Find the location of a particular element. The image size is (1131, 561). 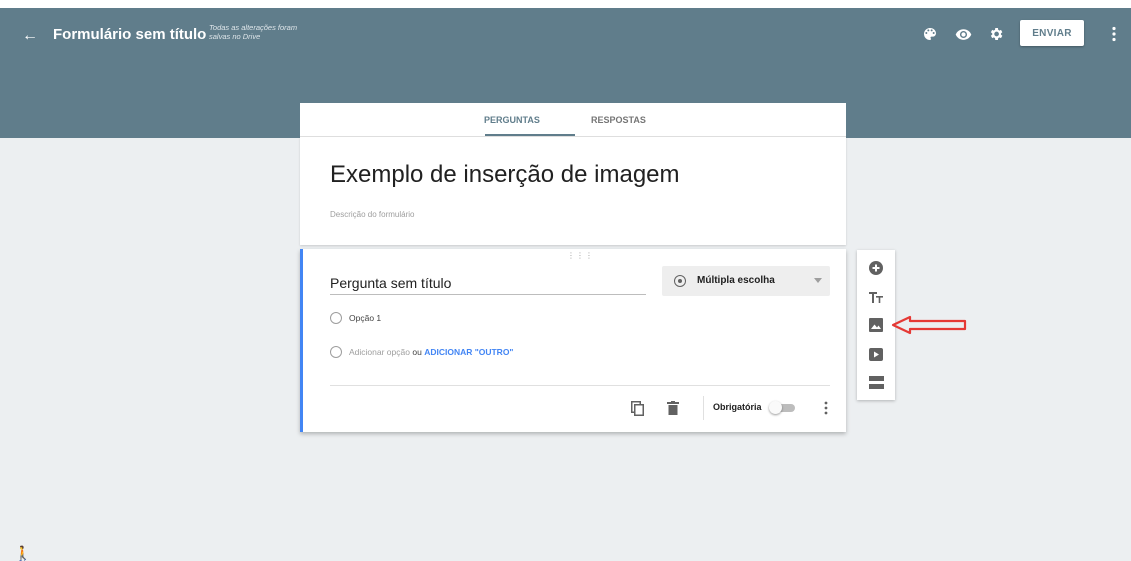

toggle-thumb is located at coordinates (775, 407).